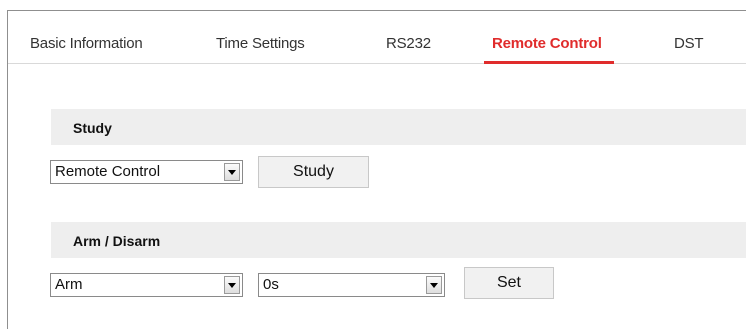  What do you see at coordinates (351, 285) in the screenshot?
I see `delay-select: 0s` at bounding box center [351, 285].